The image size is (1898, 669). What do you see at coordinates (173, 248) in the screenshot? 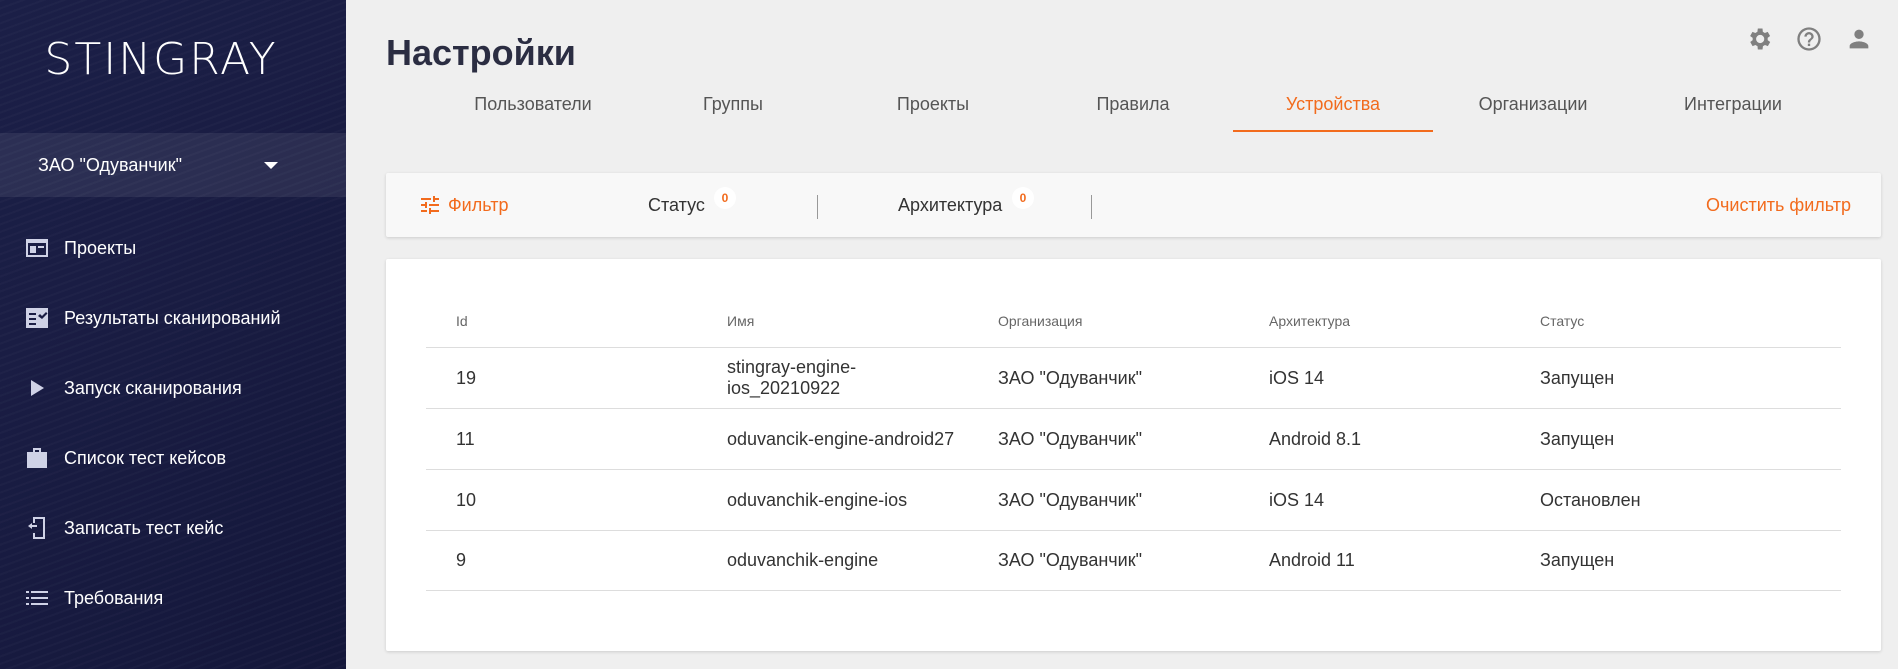
I see `sidebar-item-projects: Проекты` at bounding box center [173, 248].